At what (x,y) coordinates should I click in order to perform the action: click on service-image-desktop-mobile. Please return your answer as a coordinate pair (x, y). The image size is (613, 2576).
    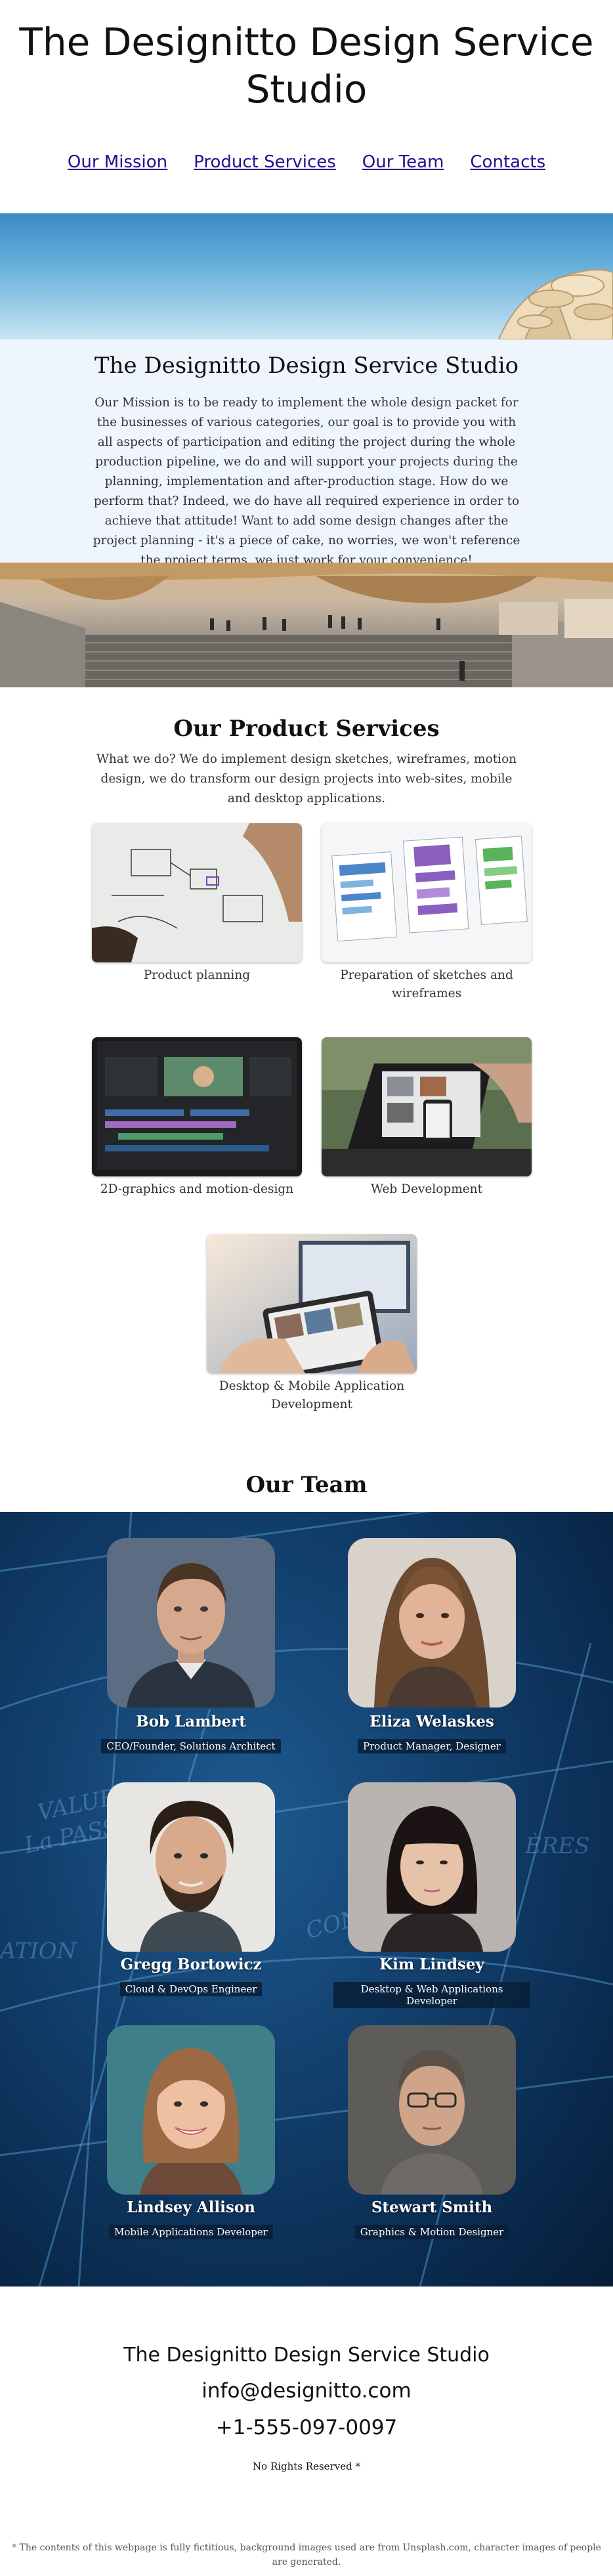
    Looking at the image, I should click on (312, 1303).